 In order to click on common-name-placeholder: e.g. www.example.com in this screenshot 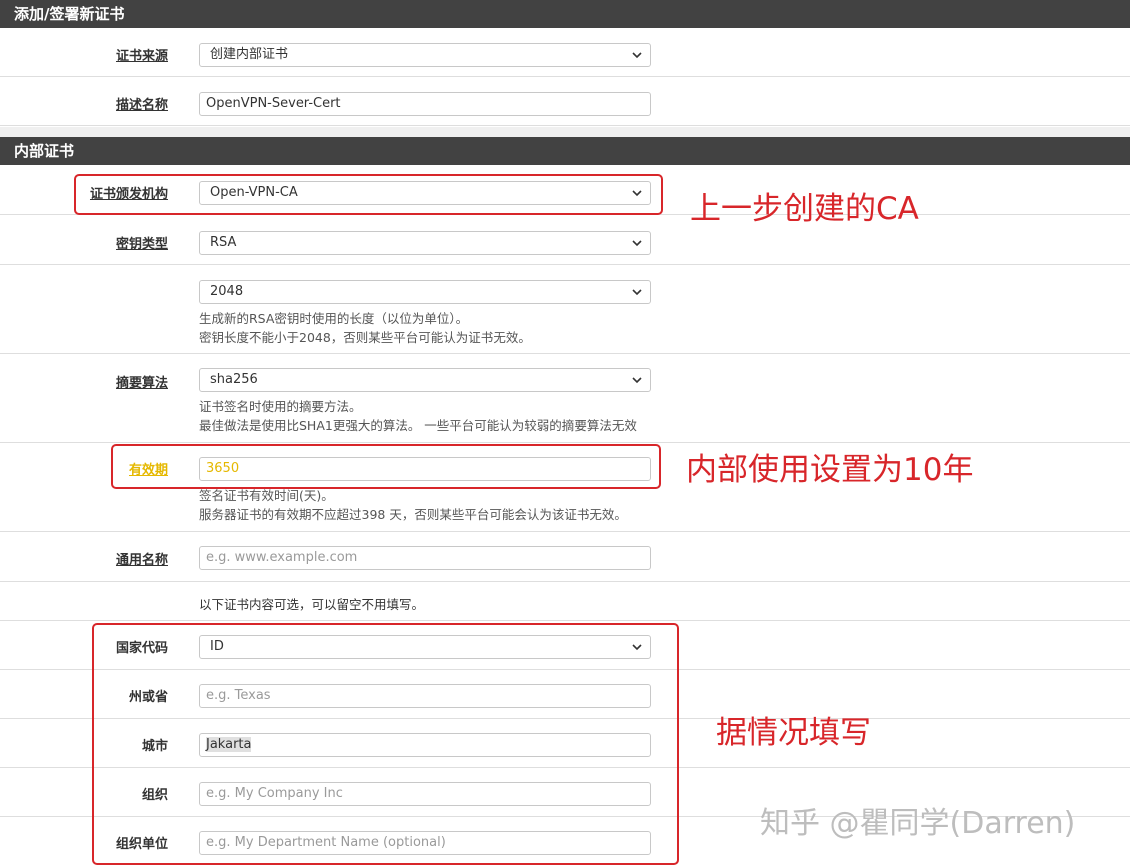, I will do `click(282, 557)`.